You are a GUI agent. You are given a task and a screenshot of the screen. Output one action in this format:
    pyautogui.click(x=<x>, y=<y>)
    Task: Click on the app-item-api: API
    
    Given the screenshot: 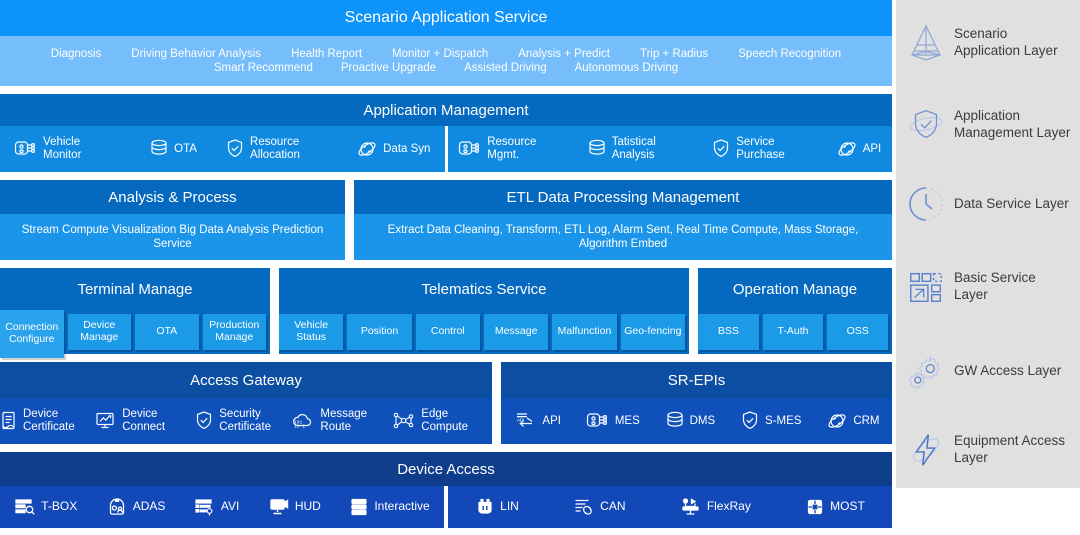 What is the action you would take?
    pyautogui.click(x=858, y=149)
    